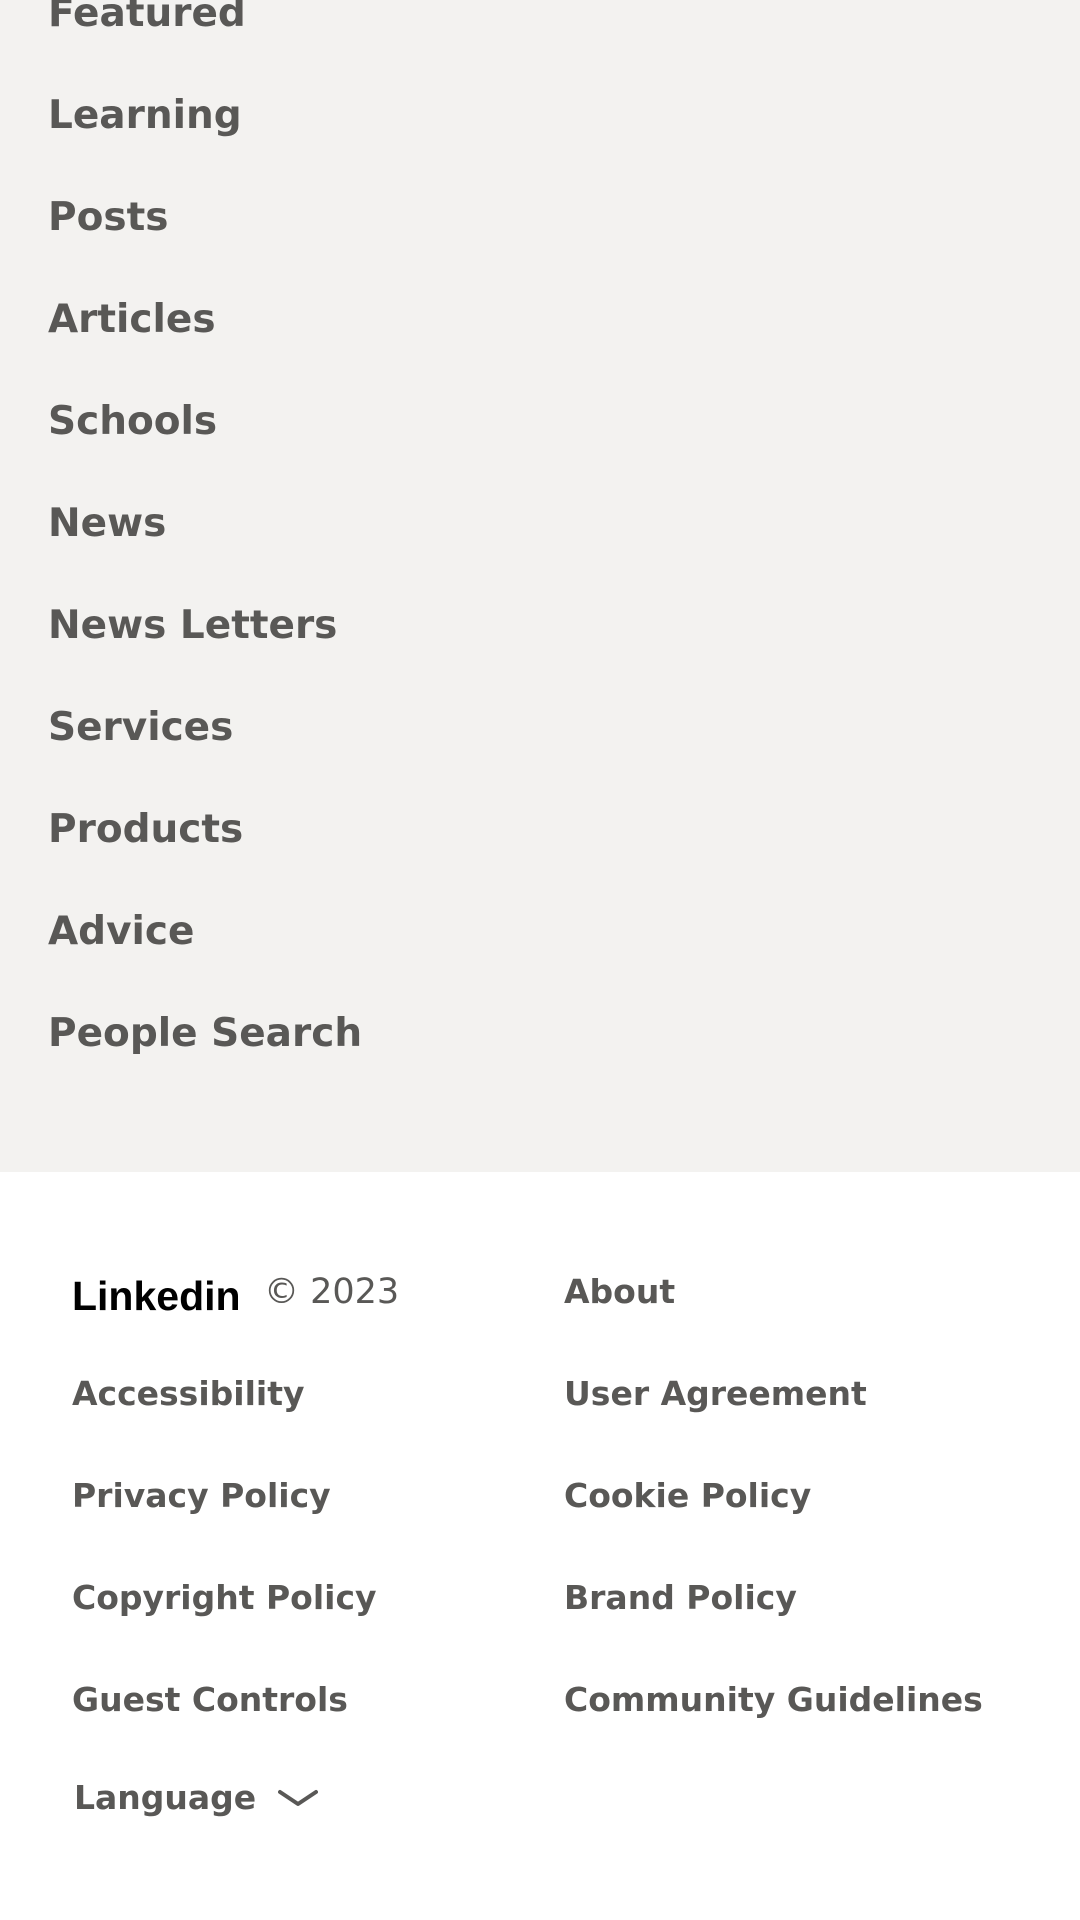 The height and width of the screenshot is (1920, 1080). What do you see at coordinates (715, 1394) in the screenshot?
I see `footer-link-user-agreement: User Agreement` at bounding box center [715, 1394].